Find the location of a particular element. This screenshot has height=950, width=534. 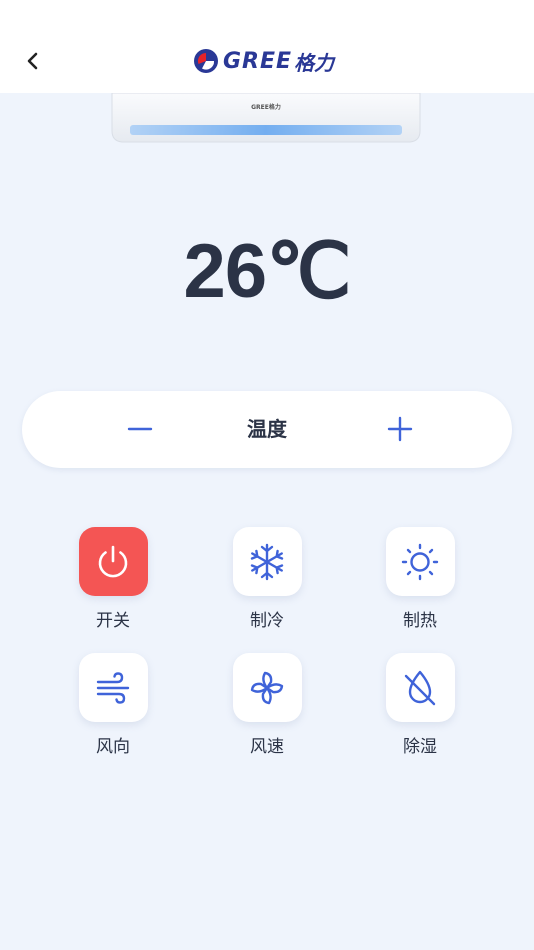

dehumidify-button is located at coordinates (420, 687).